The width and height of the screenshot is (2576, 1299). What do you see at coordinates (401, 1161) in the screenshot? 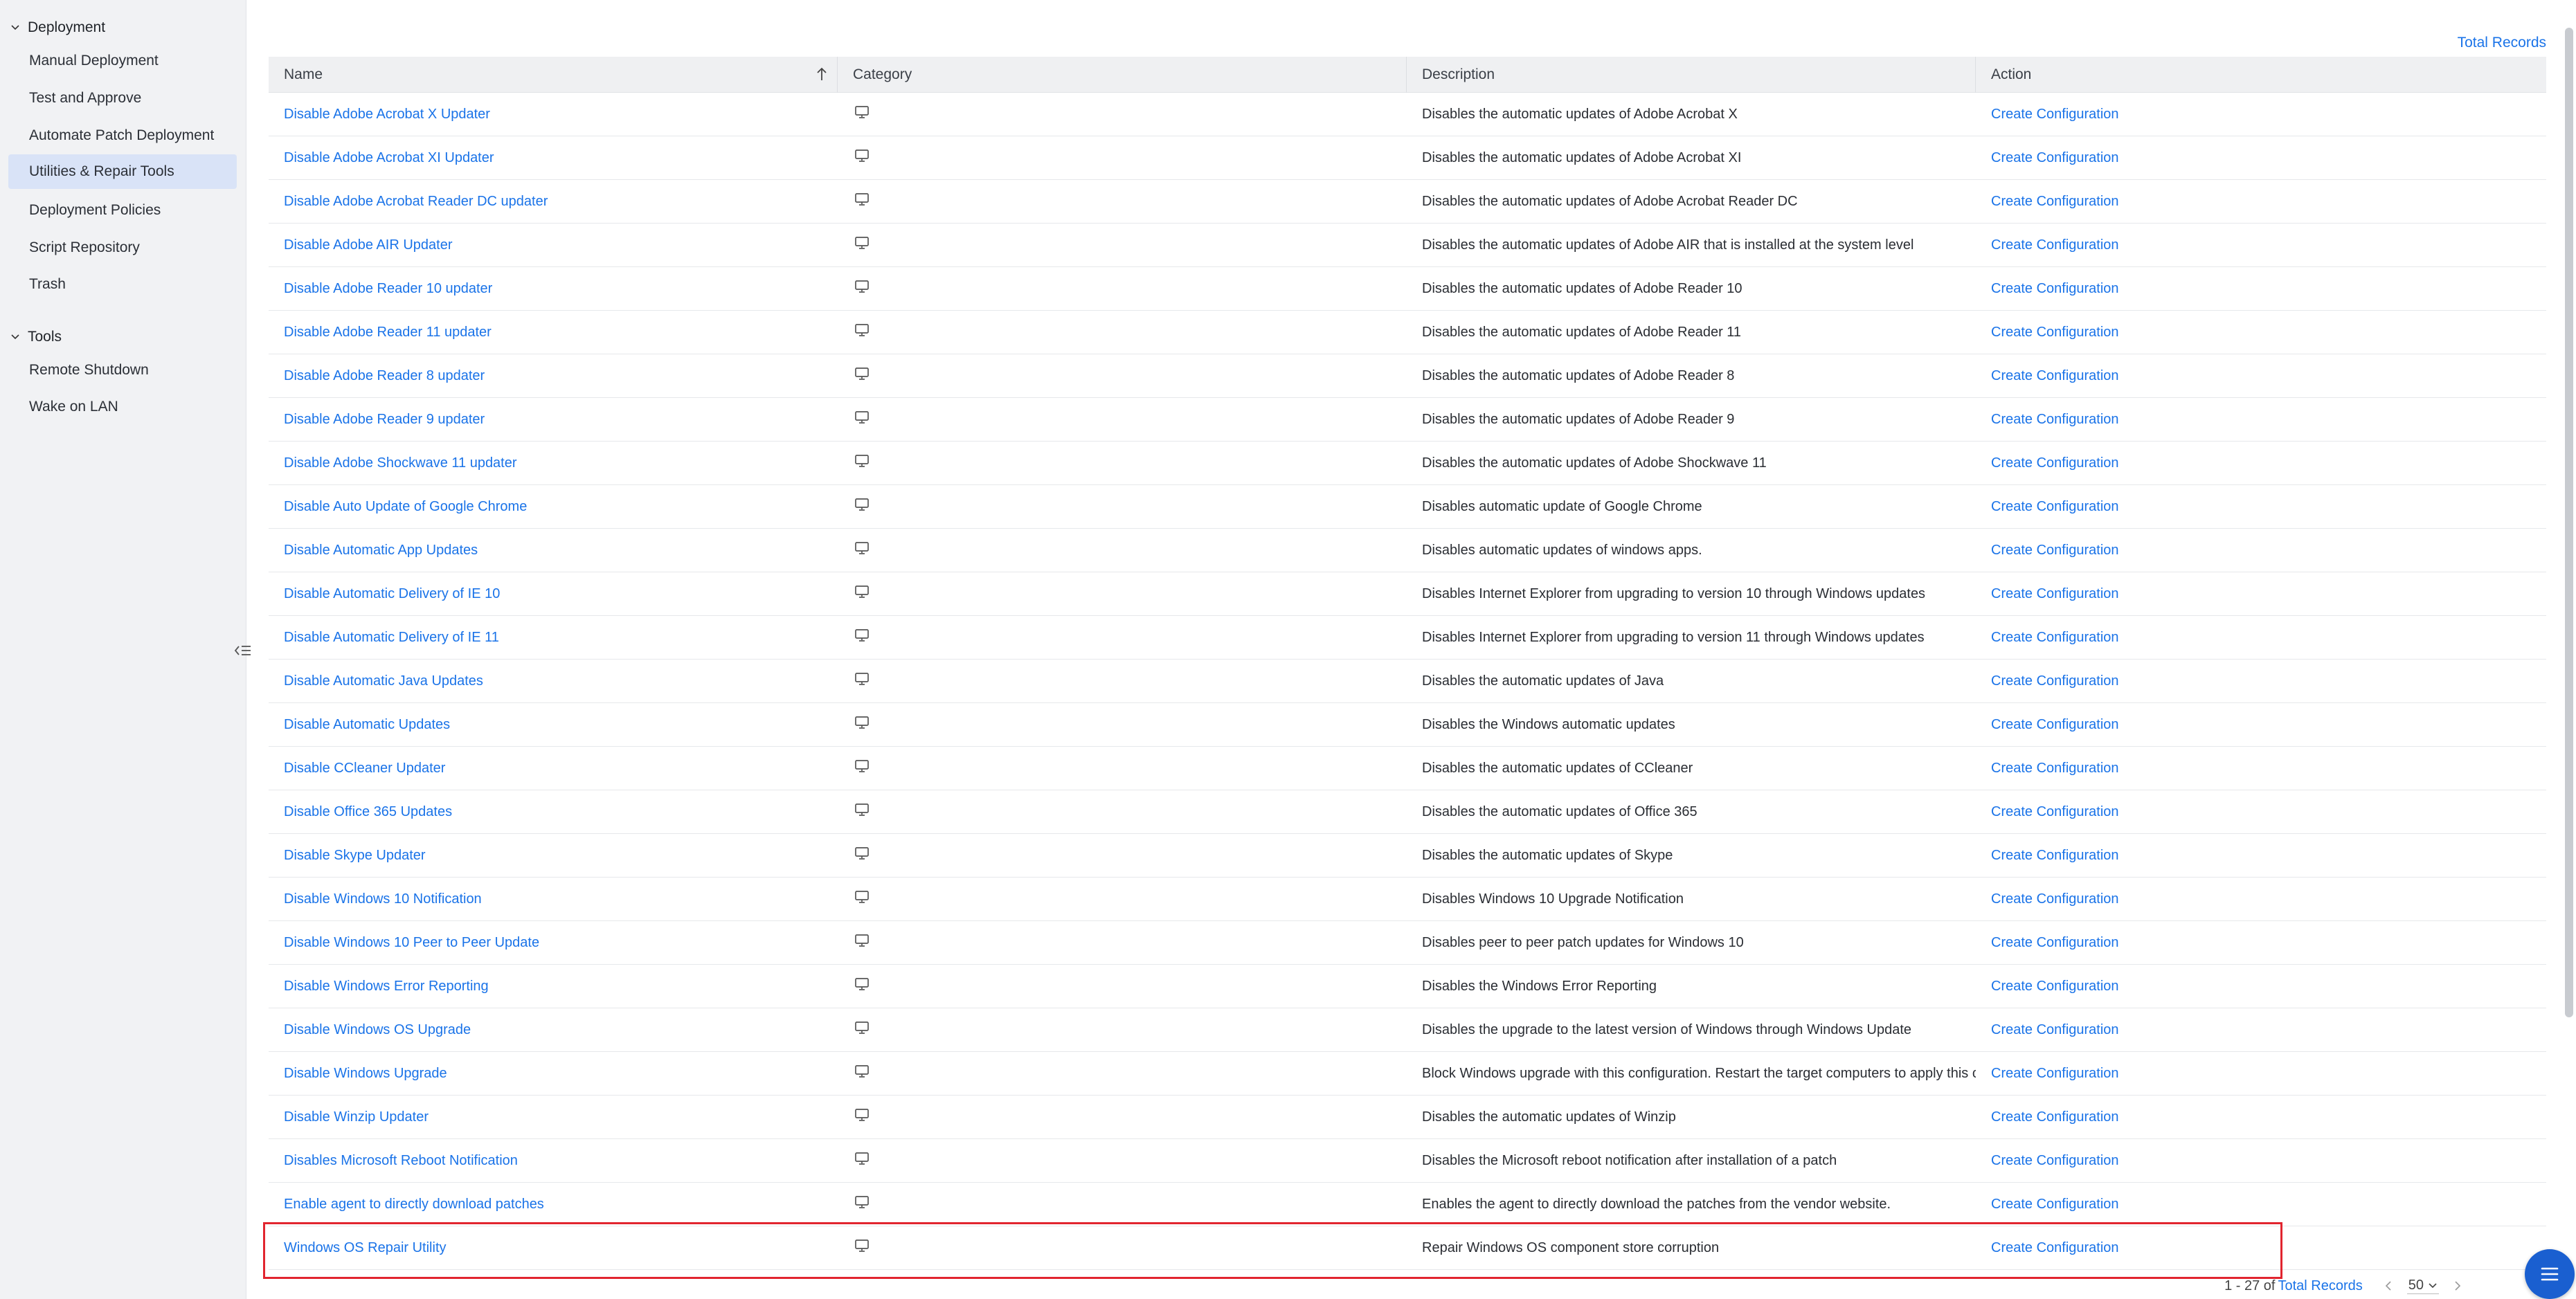
I see `configuration-name-link: Disables Microsoft Reboot Notification` at bounding box center [401, 1161].